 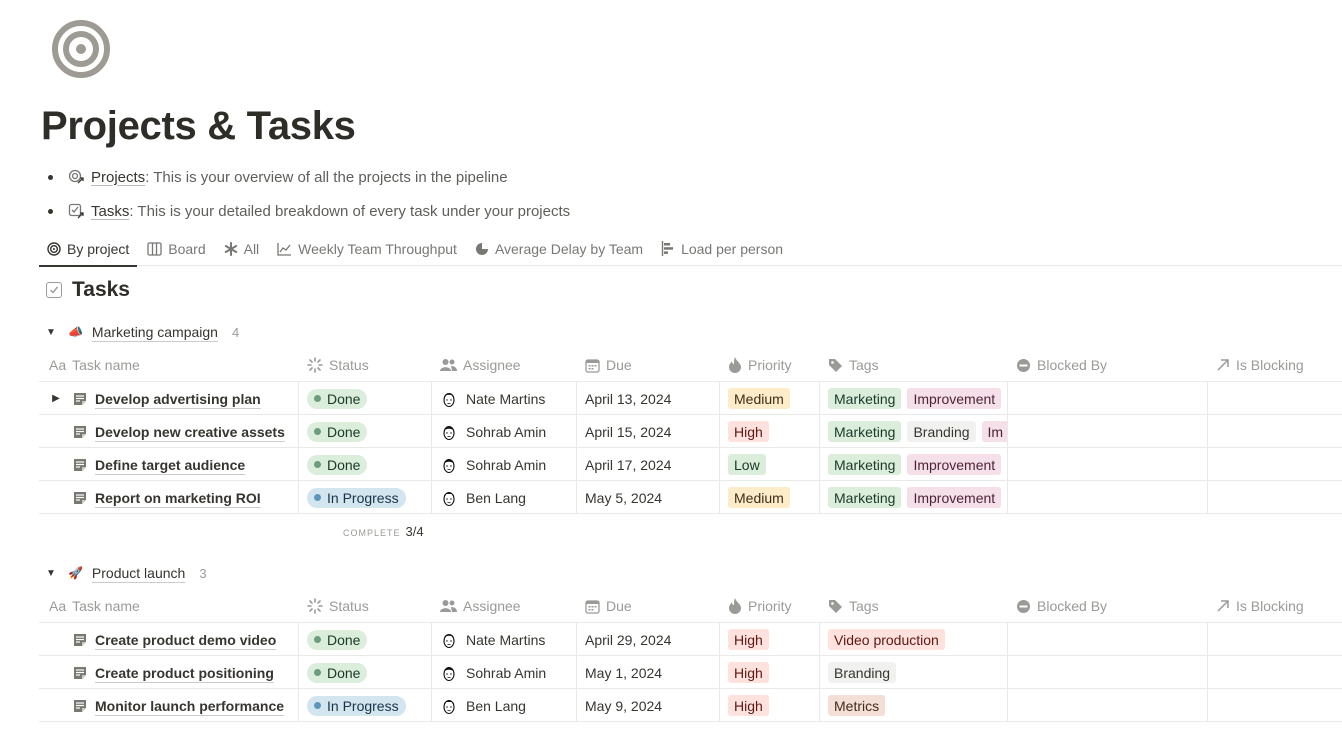 I want to click on task-name-cell: ▶ Develop advertising plan, so click(x=169, y=398).